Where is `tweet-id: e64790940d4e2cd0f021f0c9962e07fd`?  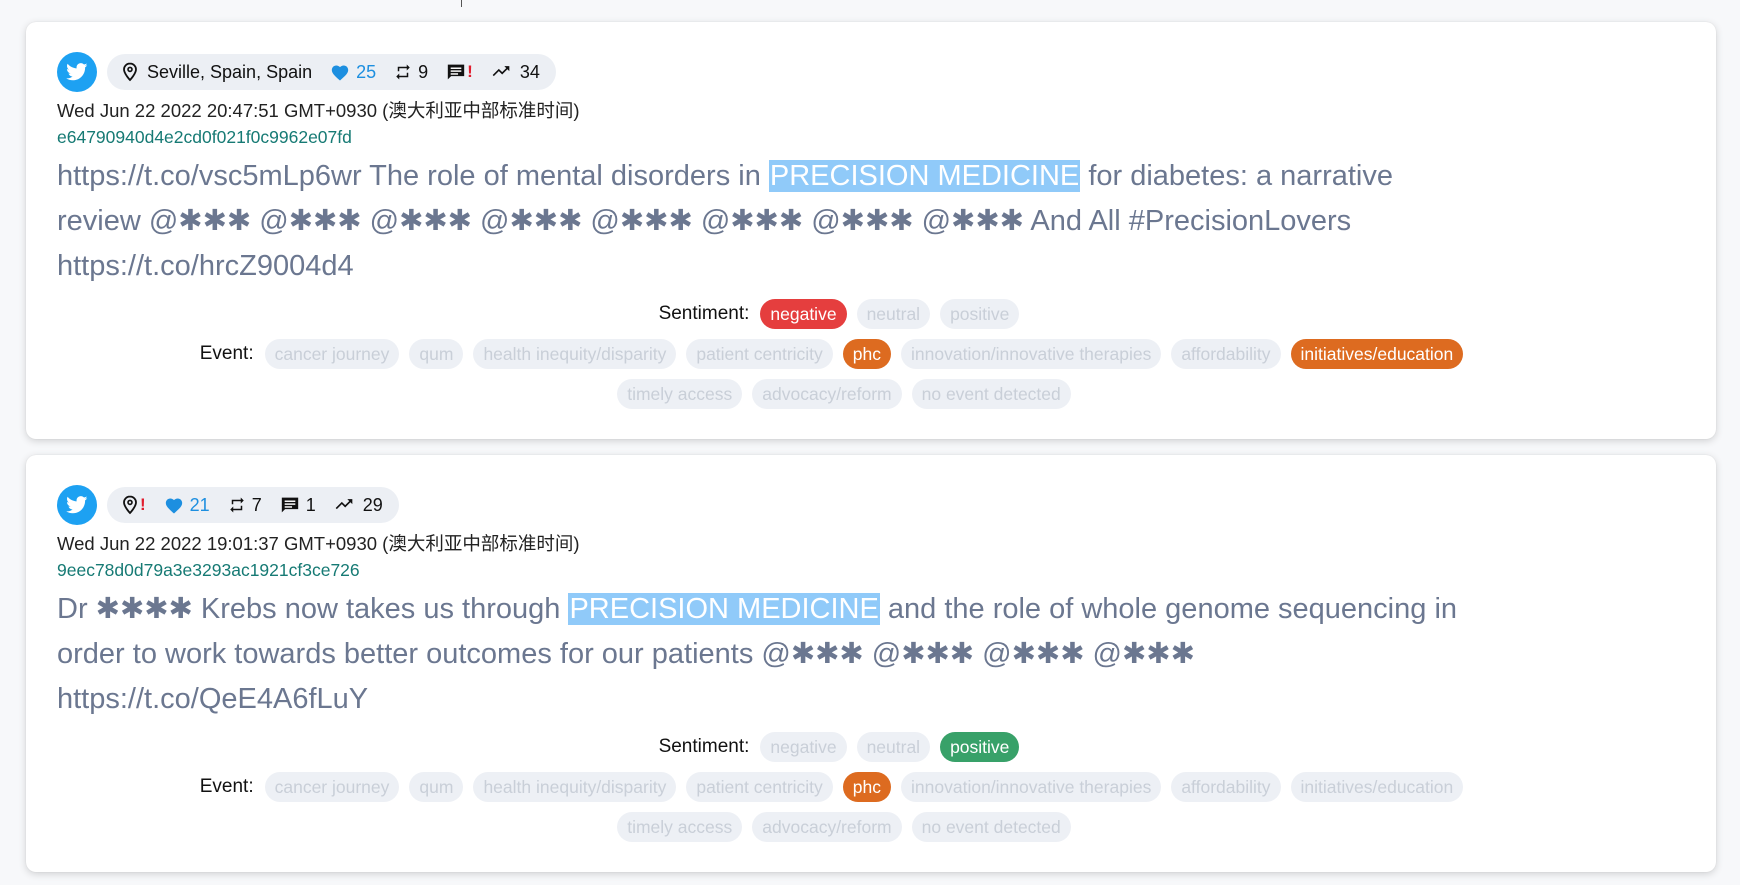 tweet-id: e64790940d4e2cd0f021f0c9962e07fd is located at coordinates (204, 137).